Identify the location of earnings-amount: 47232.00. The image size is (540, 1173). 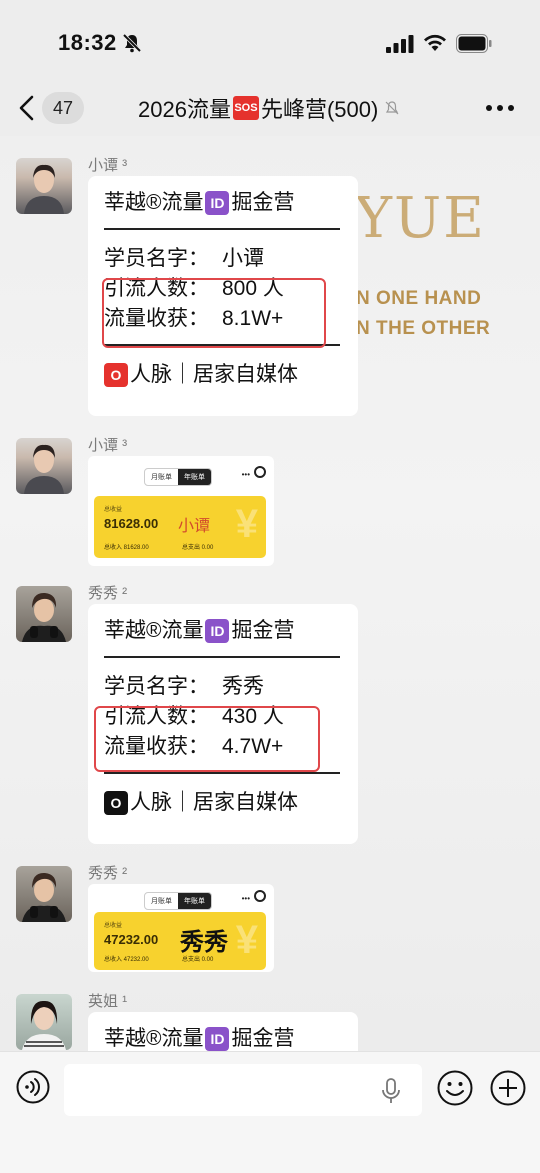
(131, 939).